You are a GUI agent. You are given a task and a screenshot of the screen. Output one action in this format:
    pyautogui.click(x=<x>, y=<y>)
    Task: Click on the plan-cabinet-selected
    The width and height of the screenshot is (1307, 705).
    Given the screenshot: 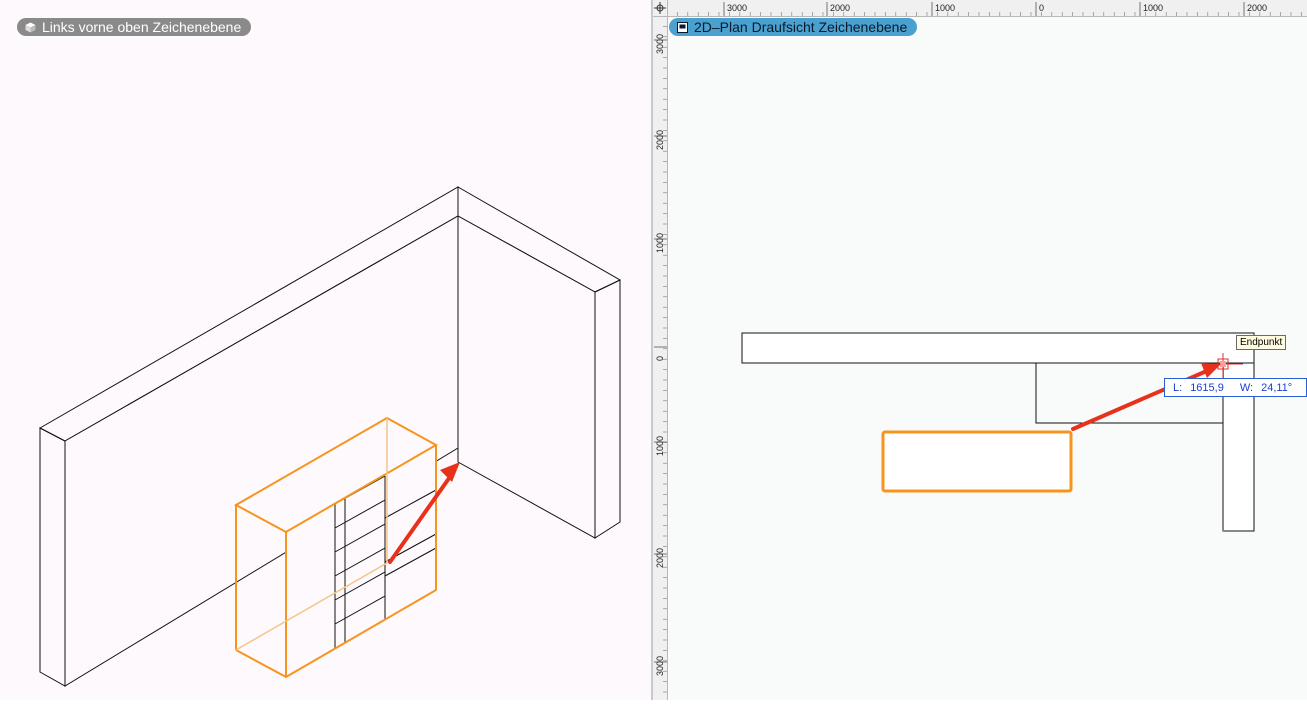 What is the action you would take?
    pyautogui.click(x=977, y=461)
    